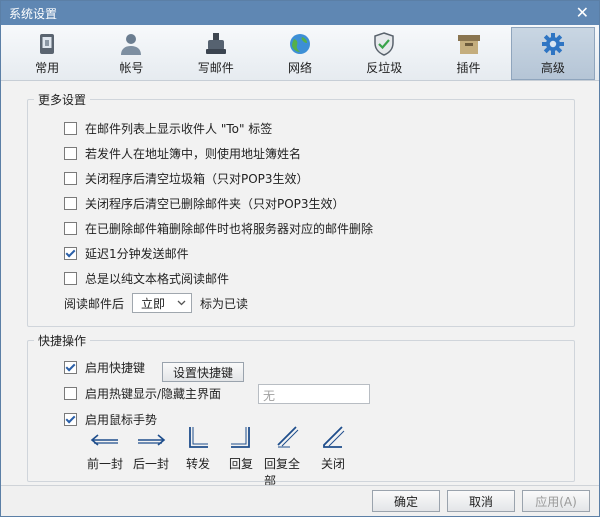 This screenshot has height=517, width=600. I want to click on gesture-label: 前一封, so click(104, 464).